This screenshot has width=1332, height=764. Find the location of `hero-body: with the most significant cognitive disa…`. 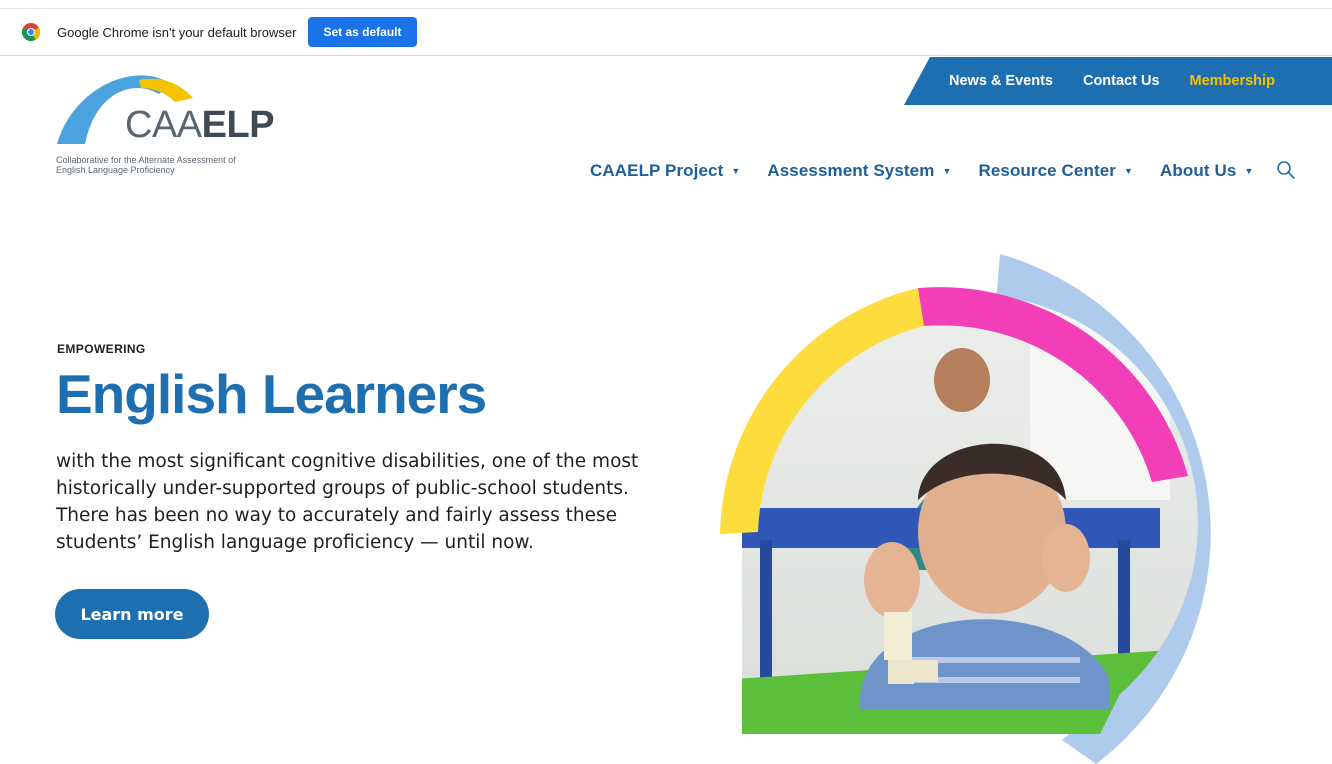

hero-body: with the most significant cognitive disa… is located at coordinates (347, 502).